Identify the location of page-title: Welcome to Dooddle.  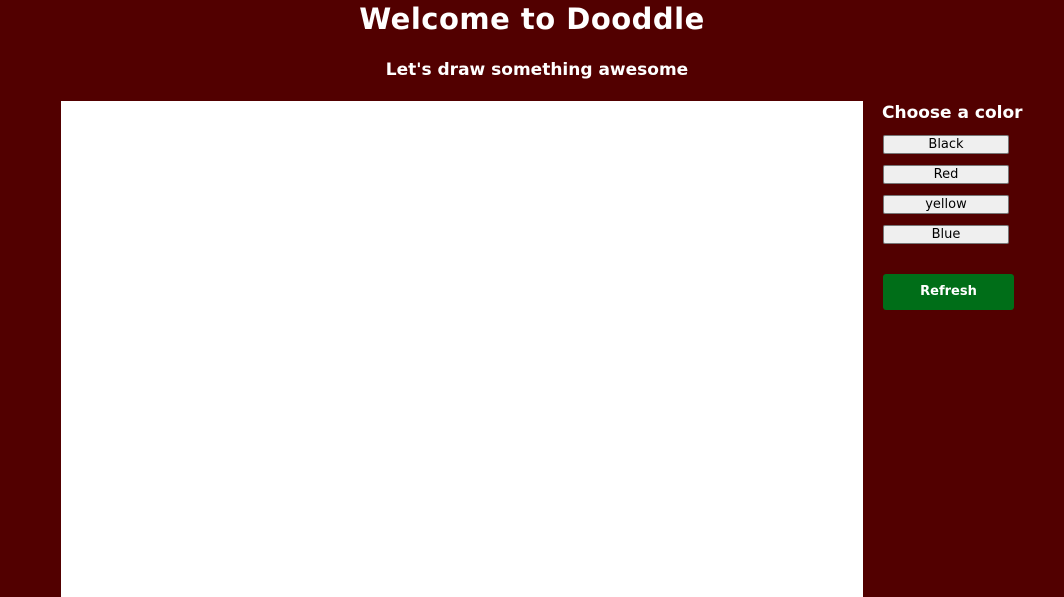
(532, 19).